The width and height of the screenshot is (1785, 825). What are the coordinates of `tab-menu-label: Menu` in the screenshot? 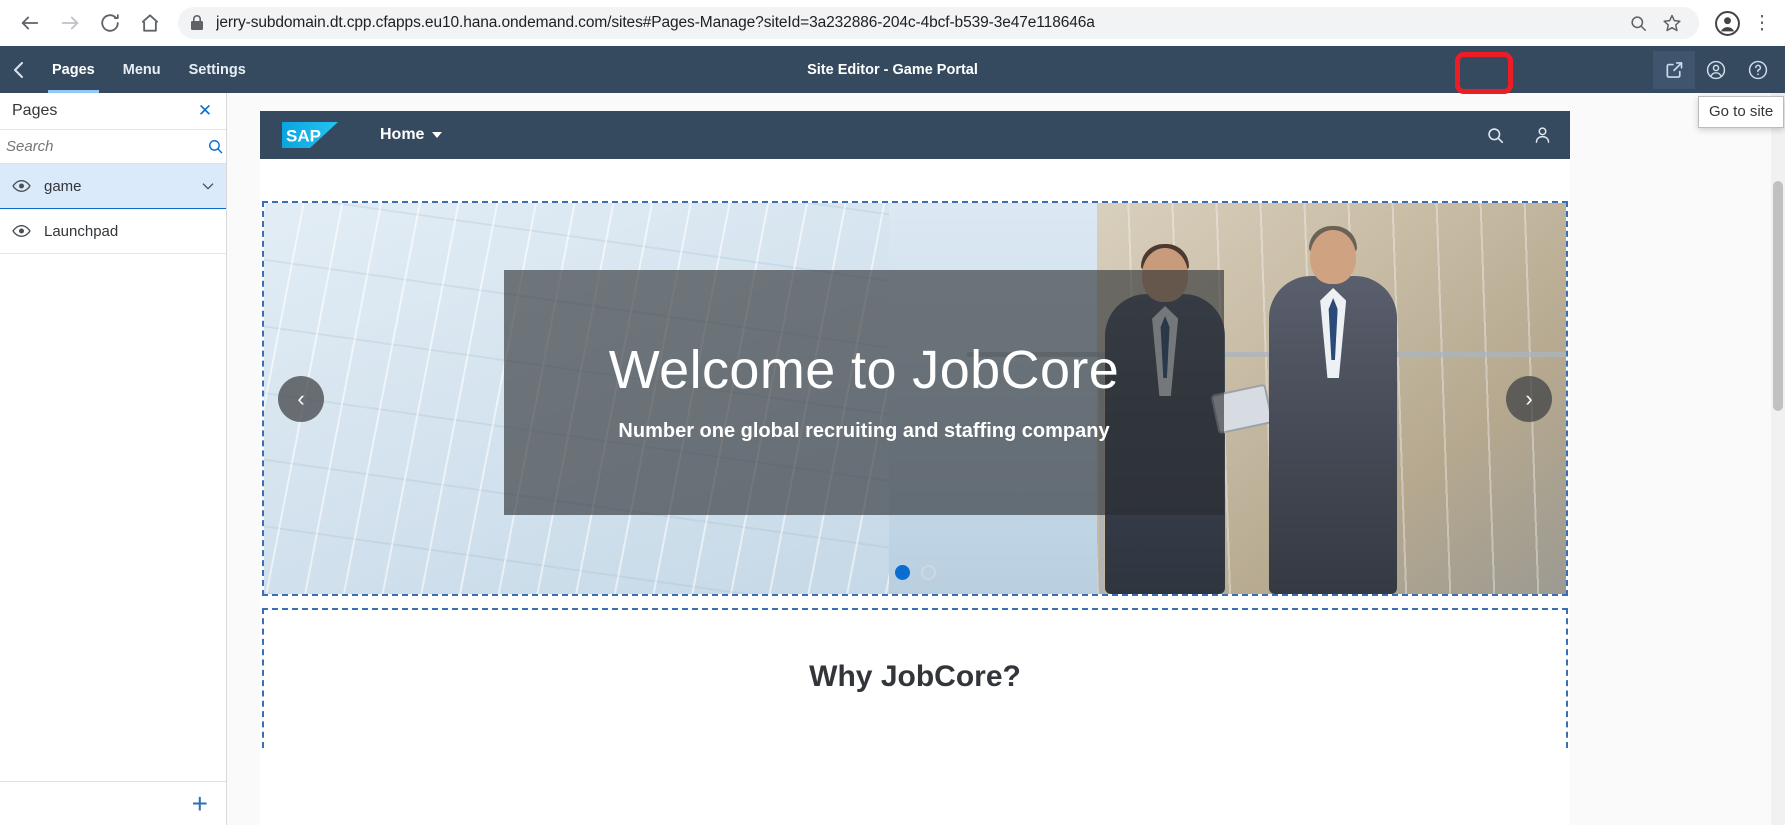 It's located at (141, 69).